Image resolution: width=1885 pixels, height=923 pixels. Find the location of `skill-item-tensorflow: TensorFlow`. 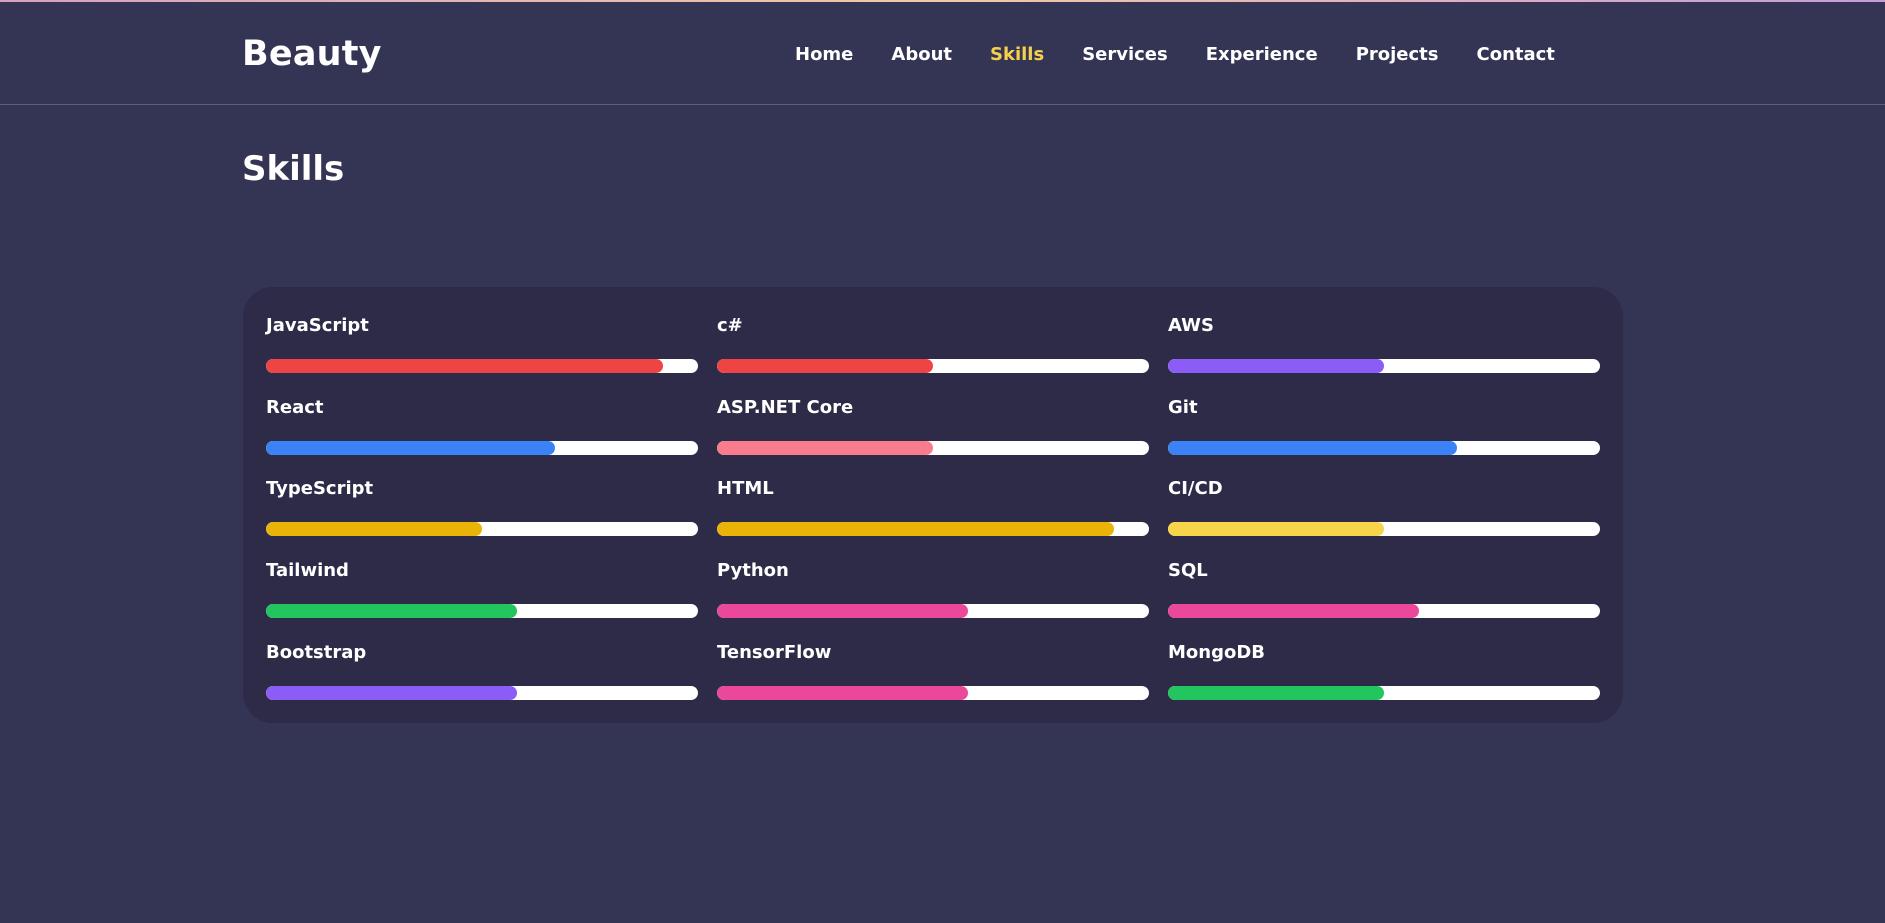

skill-item-tensorflow: TensorFlow is located at coordinates (933, 676).